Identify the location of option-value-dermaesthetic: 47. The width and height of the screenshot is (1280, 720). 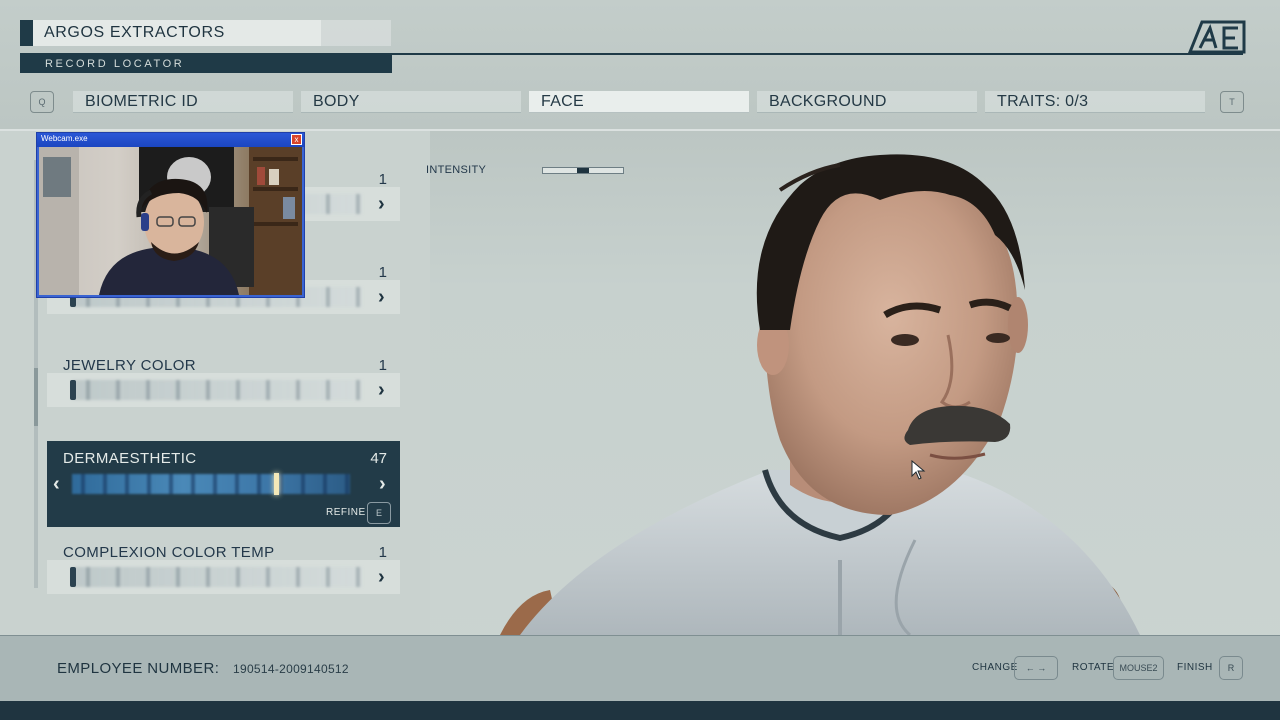
(378, 458).